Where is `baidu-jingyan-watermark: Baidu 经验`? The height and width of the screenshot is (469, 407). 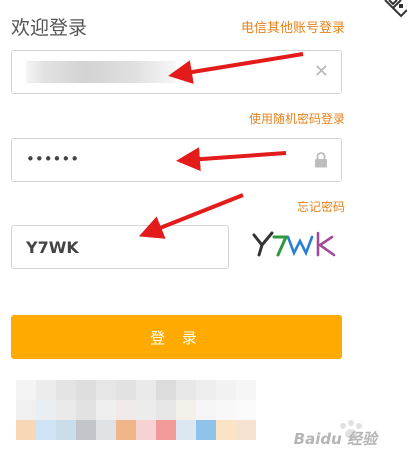 baidu-jingyan-watermark: Baidu 经验 is located at coordinates (335, 439).